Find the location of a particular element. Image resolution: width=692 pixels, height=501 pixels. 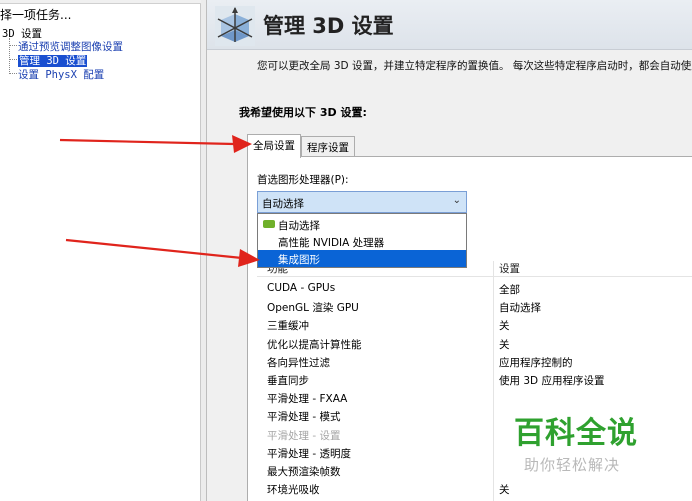

tree-item-adjust-image-settings: 通过预览调整图像设置 is located at coordinates (66, 46).